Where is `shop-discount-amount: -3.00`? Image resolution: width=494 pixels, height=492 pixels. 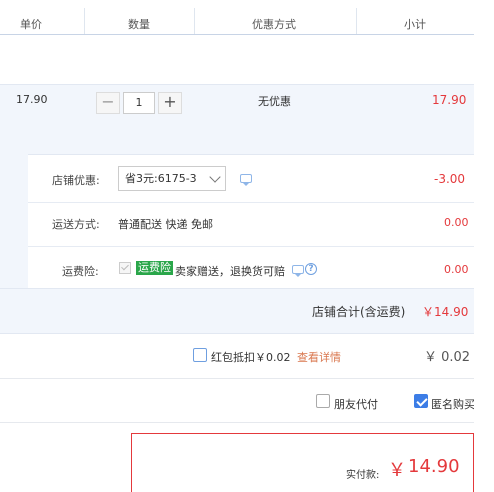 shop-discount-amount: -3.00 is located at coordinates (450, 179).